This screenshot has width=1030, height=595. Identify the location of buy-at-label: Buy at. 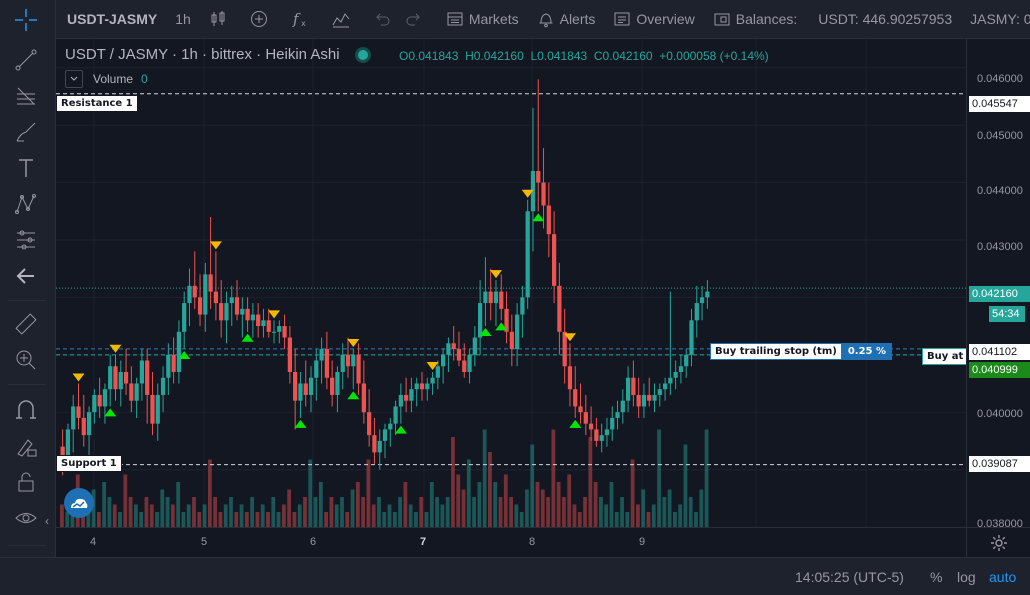
(945, 356).